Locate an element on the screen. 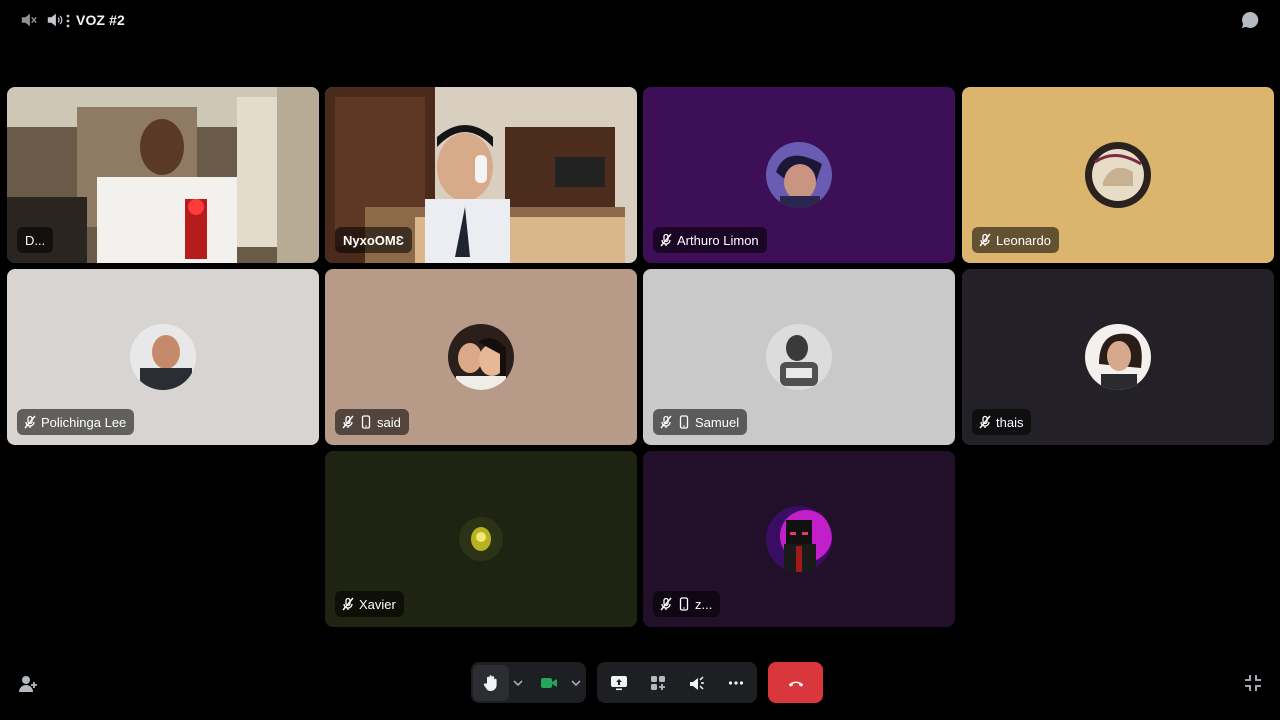 This screenshot has height=720, width=1280. participant-name-tag: Arthuro Limon is located at coordinates (710, 240).